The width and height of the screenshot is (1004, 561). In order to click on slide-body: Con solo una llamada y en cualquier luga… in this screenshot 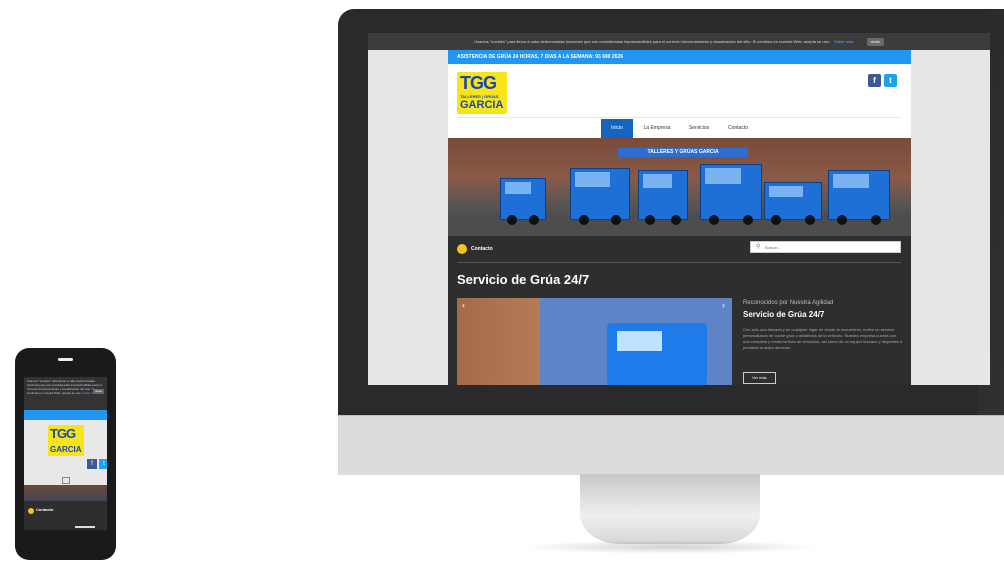, I will do `click(823, 338)`.